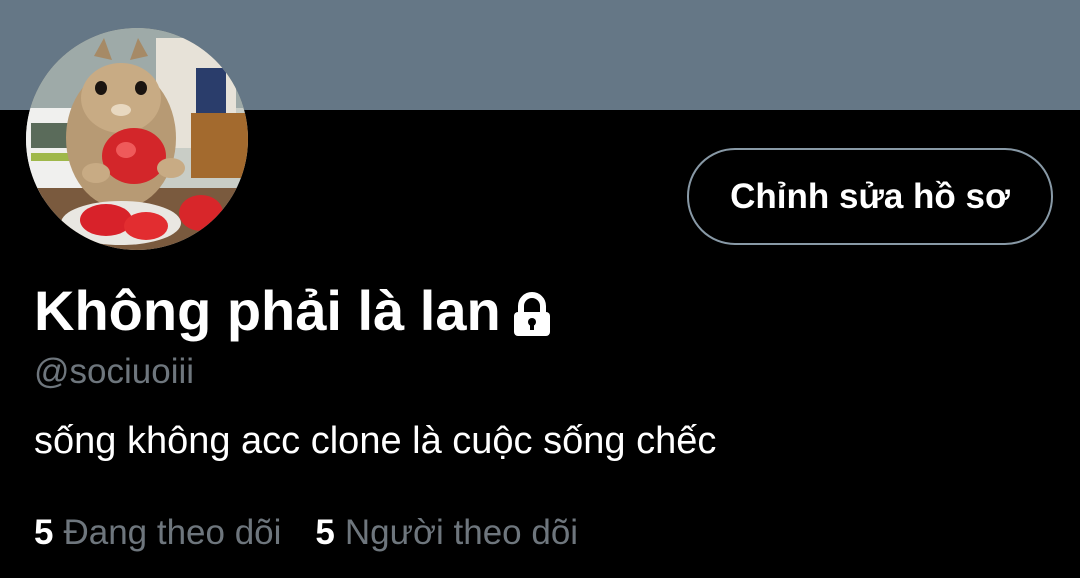  What do you see at coordinates (375, 441) in the screenshot?
I see `profile-bio: sống không acc clone là cuộc sống chếc` at bounding box center [375, 441].